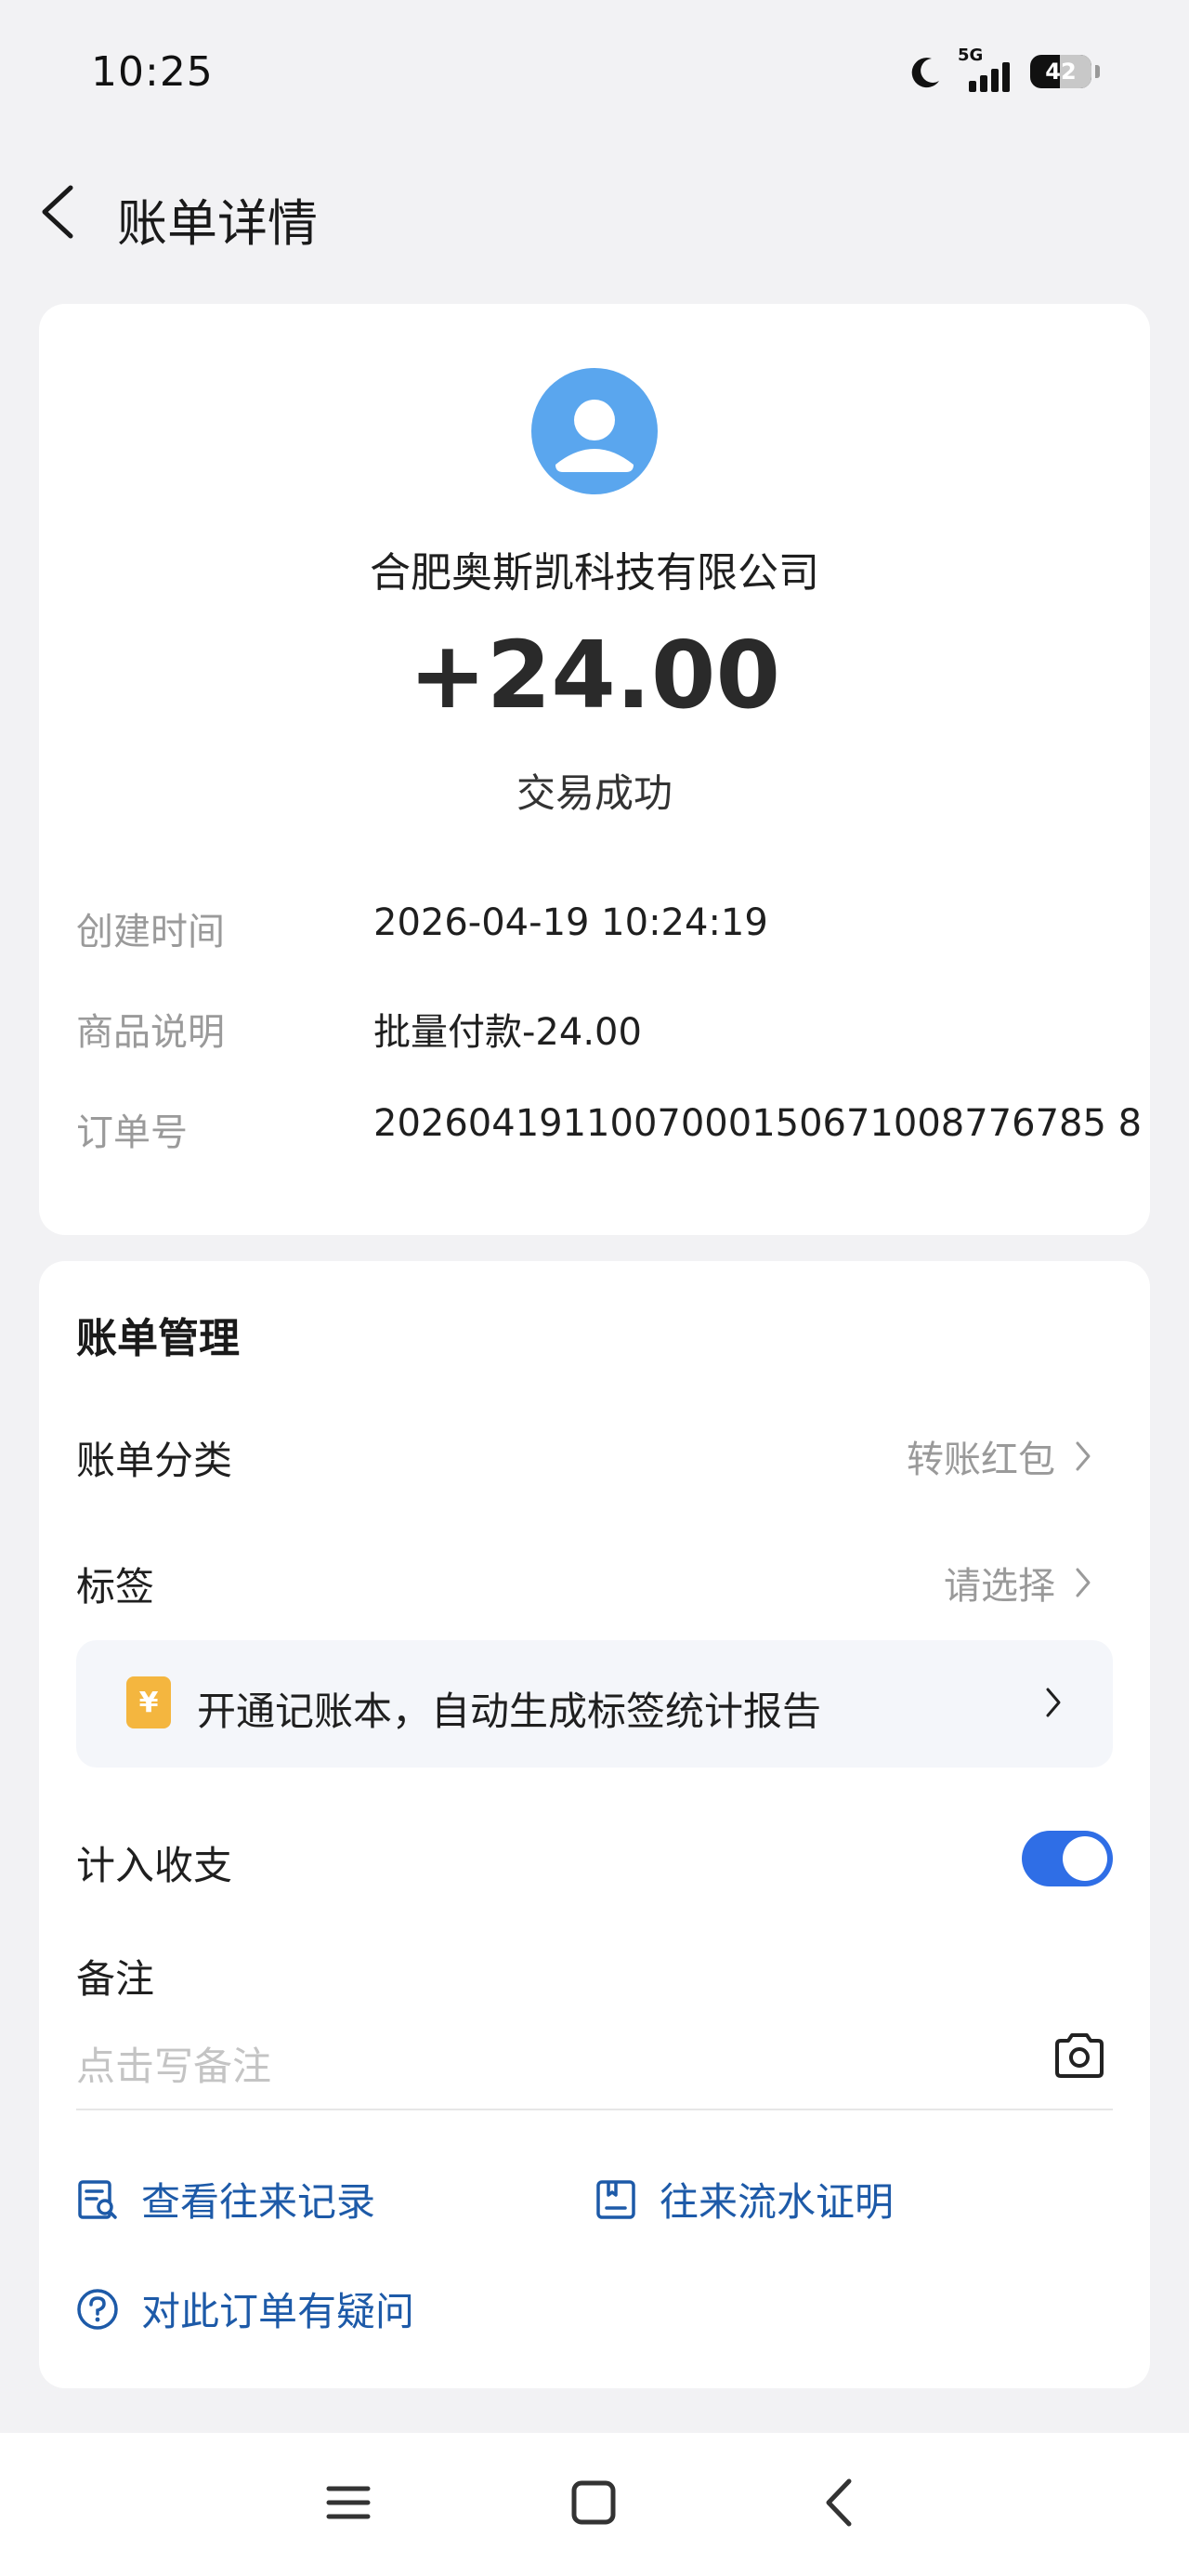  What do you see at coordinates (981, 1460) in the screenshot?
I see `bill-category-value: 转账红包` at bounding box center [981, 1460].